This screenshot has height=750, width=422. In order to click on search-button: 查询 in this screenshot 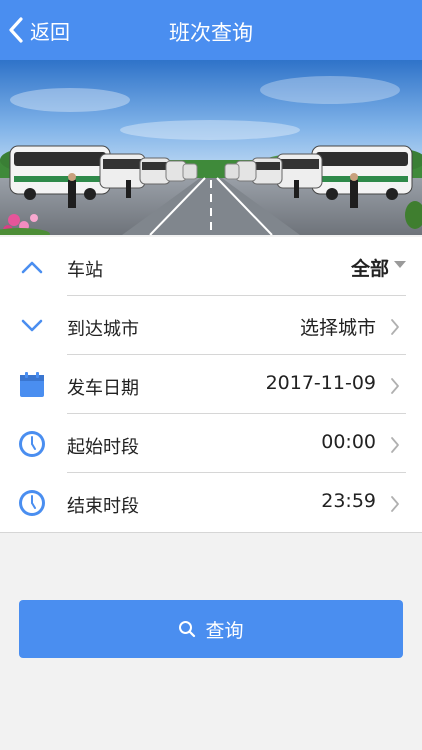, I will do `click(211, 629)`.